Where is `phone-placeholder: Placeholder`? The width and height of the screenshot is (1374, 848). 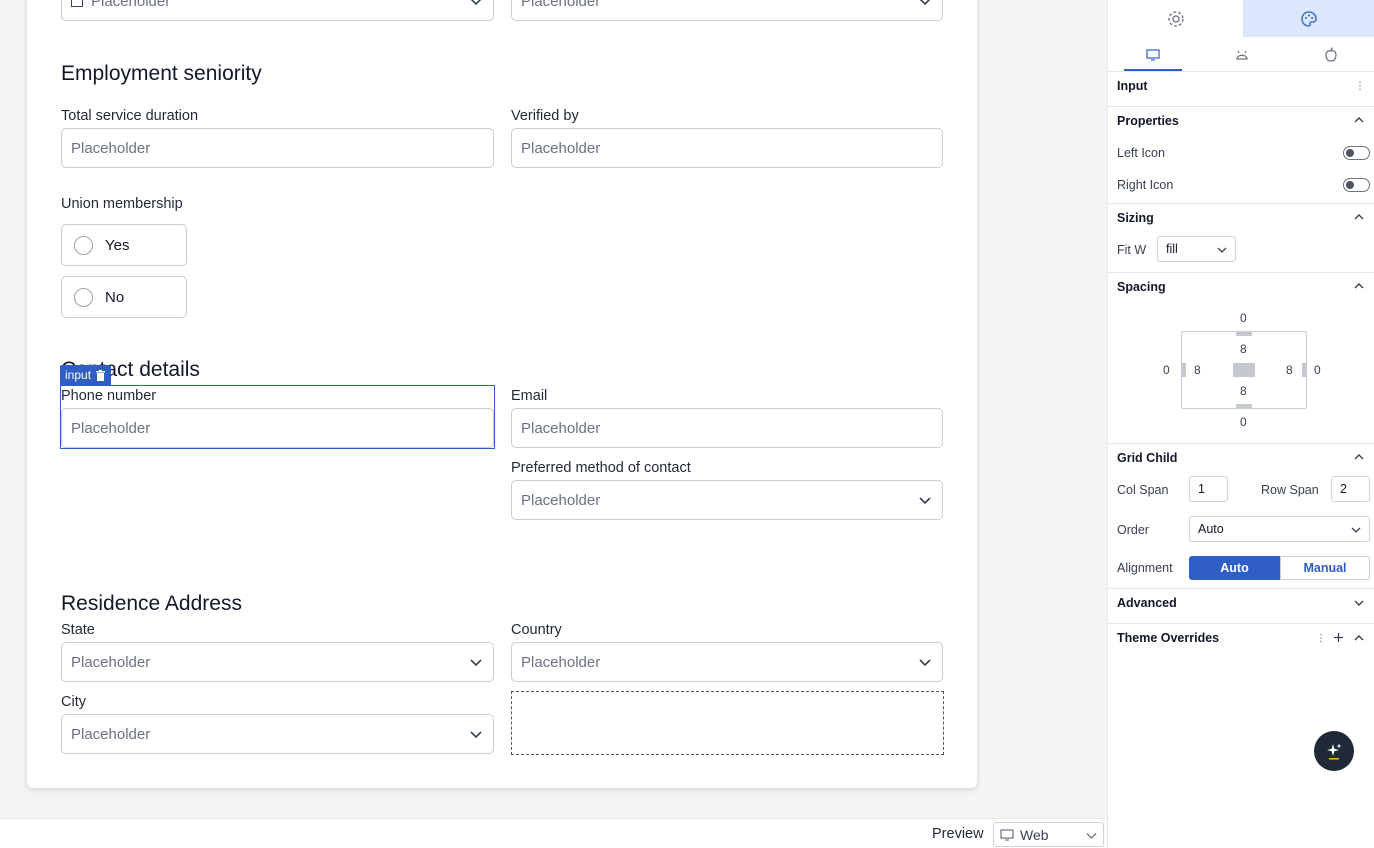 phone-placeholder: Placeholder is located at coordinates (111, 428).